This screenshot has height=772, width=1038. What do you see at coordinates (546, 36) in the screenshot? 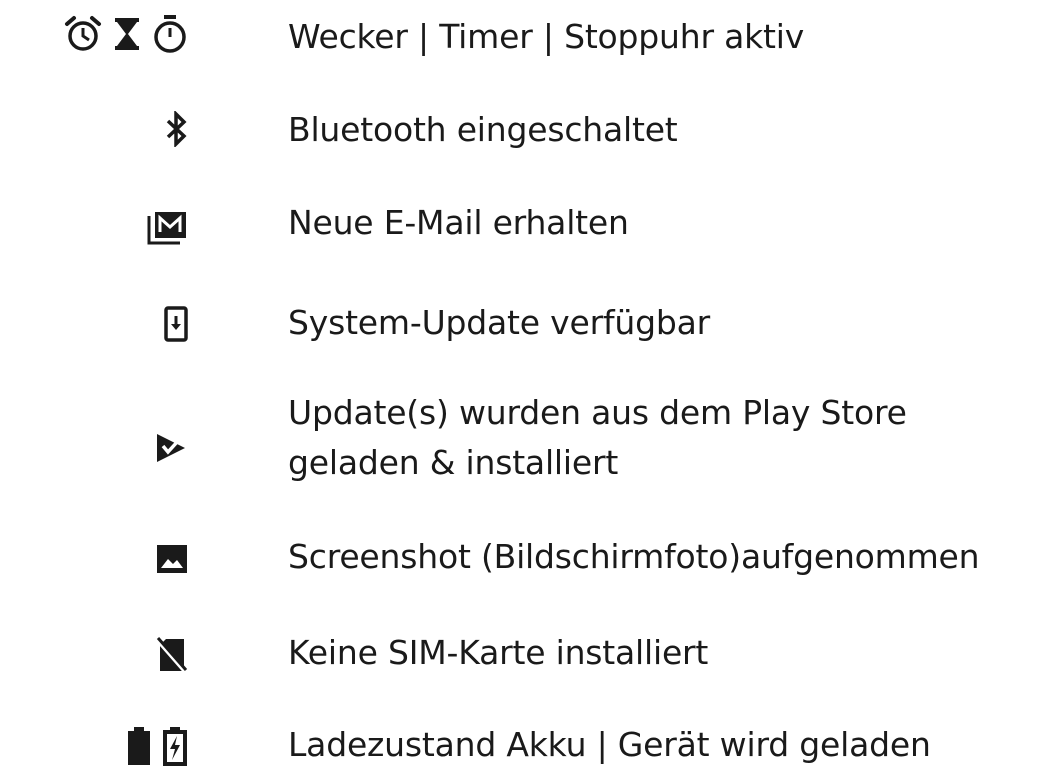
I see `legend-label: Wecker | Timer | Stoppuhr aktiv` at bounding box center [546, 36].